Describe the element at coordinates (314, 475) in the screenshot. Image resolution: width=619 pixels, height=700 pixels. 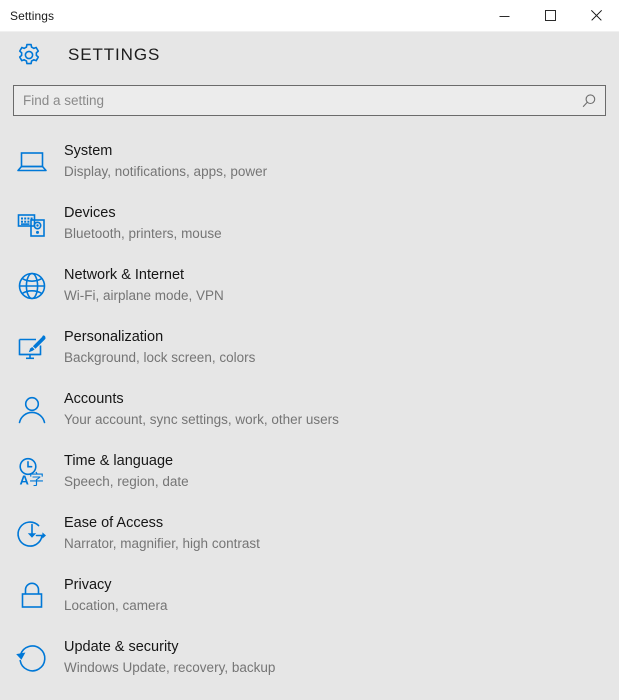
I see `category-row-time-language: A 字 Time & language Speech, region, date` at that location.